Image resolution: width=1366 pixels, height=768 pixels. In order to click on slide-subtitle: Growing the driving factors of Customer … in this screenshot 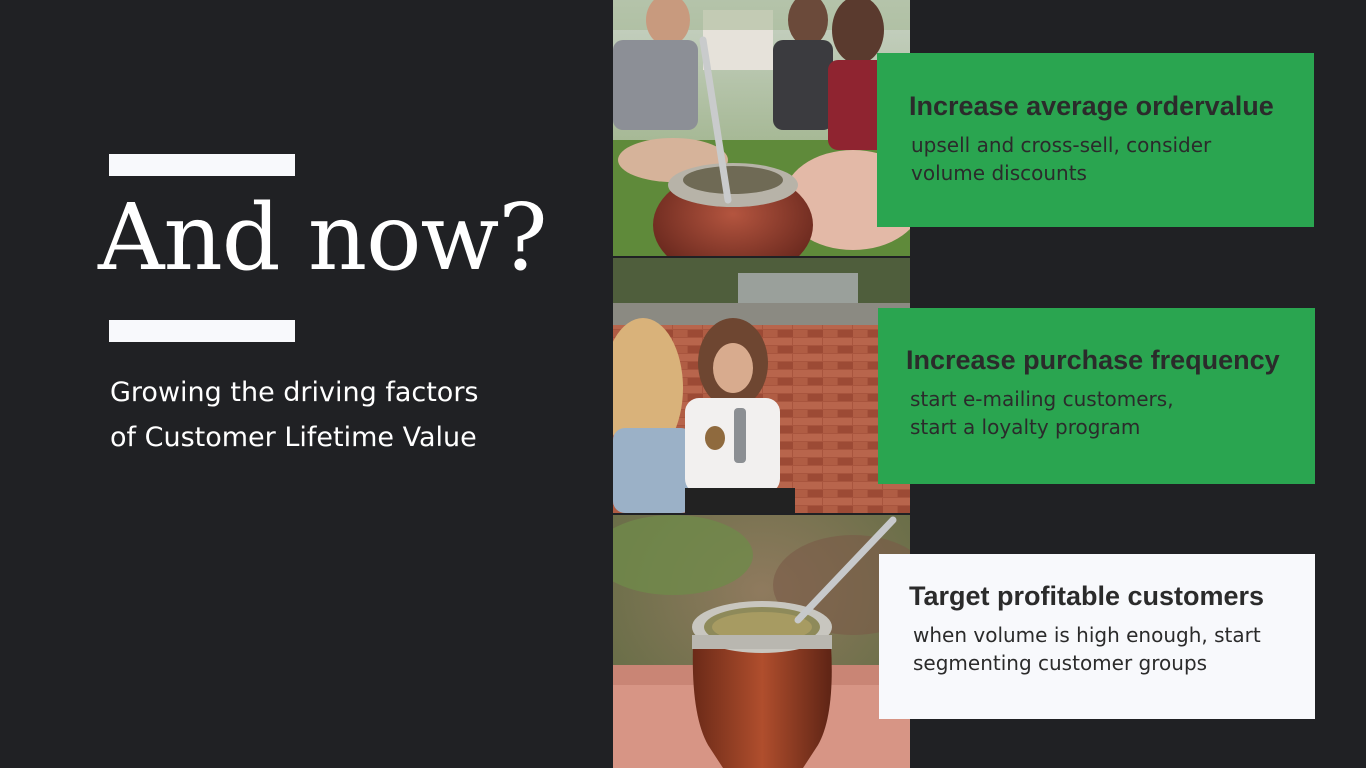, I will do `click(320, 415)`.